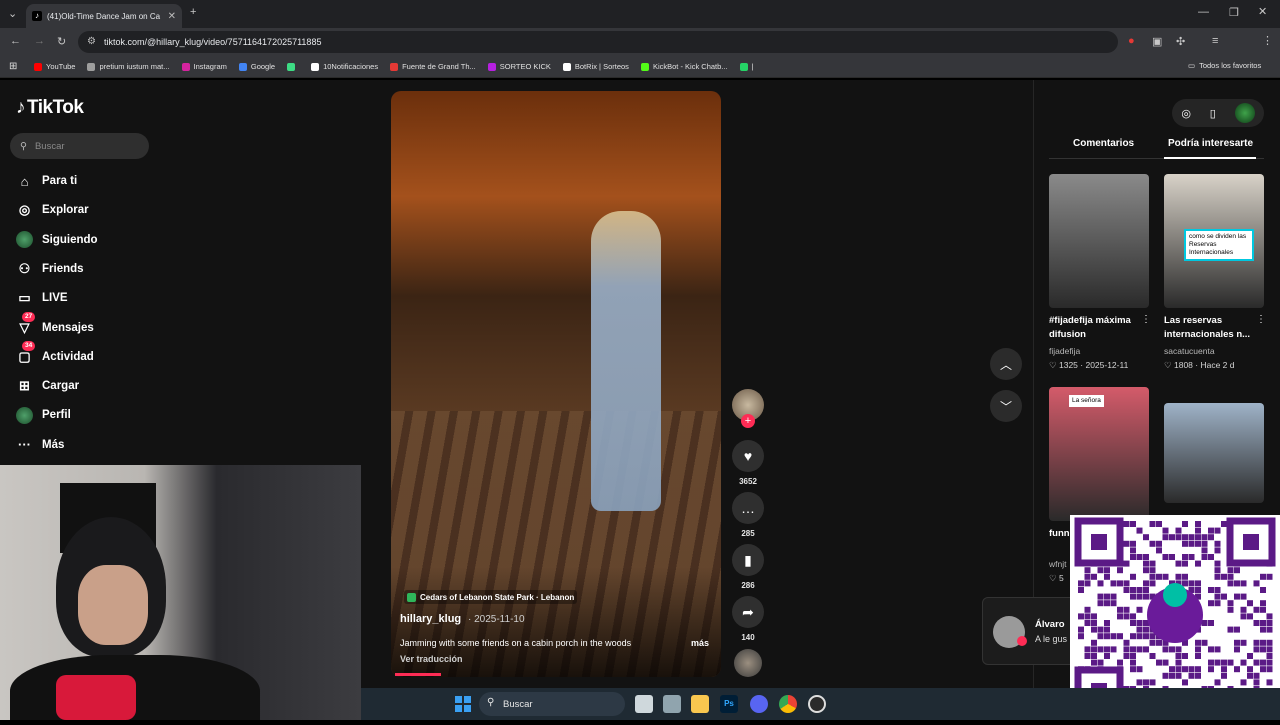 This screenshot has width=1280, height=725. I want to click on bookmark-item: SORTEO KICK, so click(519, 66).